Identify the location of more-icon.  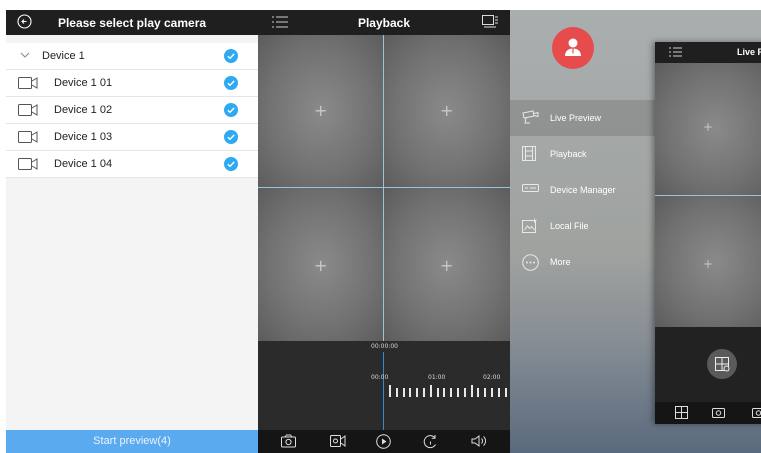
(530, 262).